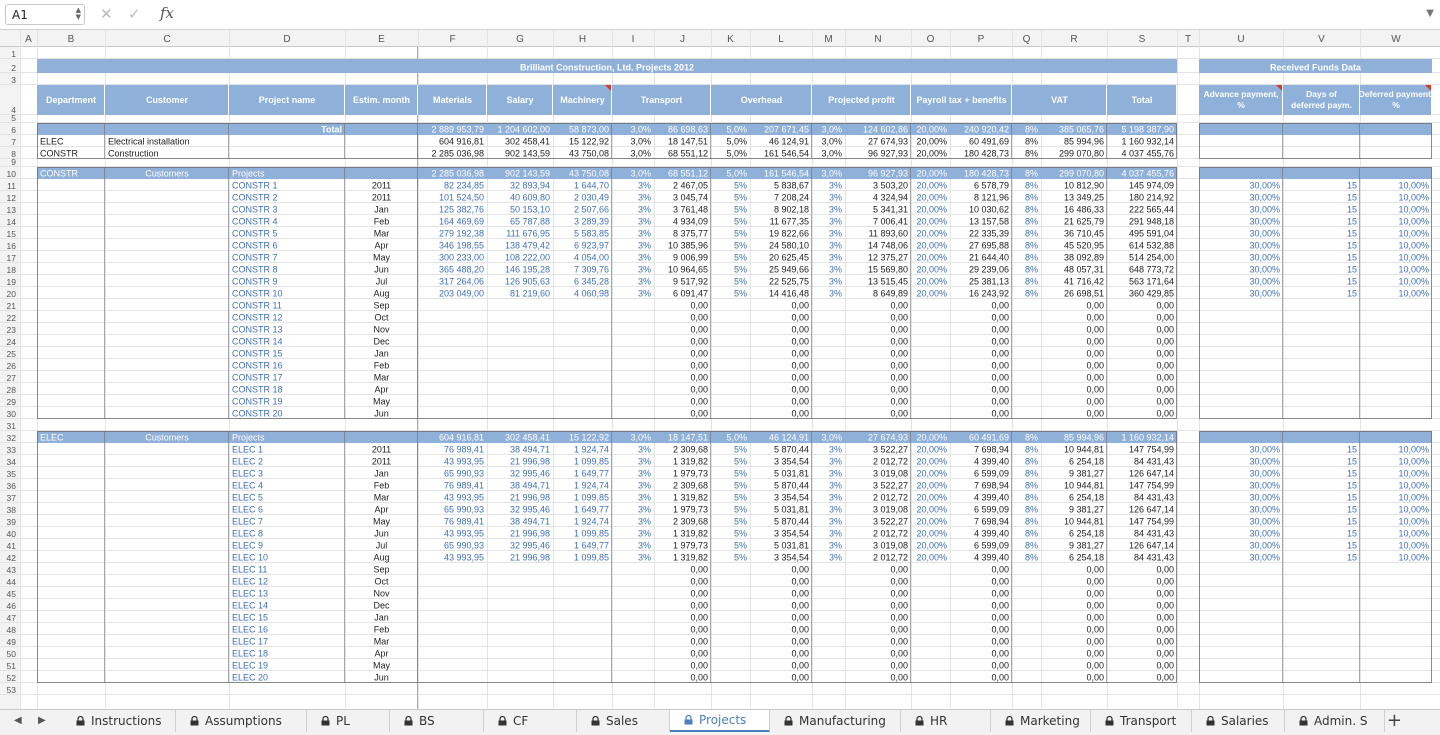  Describe the element at coordinates (800, 366) in the screenshot. I see `value-L26: 0,00` at that location.